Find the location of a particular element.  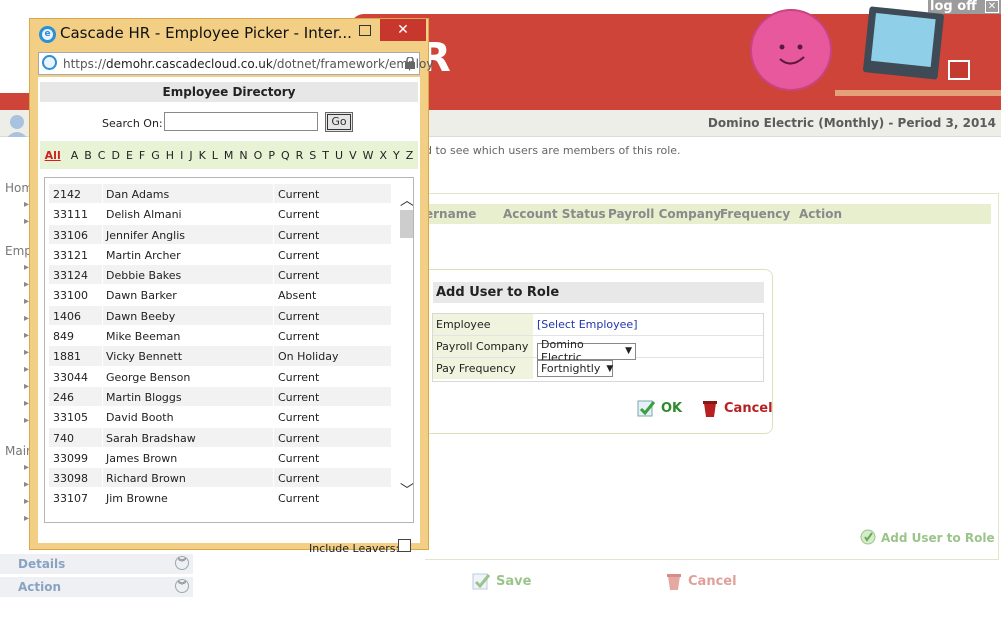

list-scrollbar: ︿ ﹀ is located at coordinates (405, 350).